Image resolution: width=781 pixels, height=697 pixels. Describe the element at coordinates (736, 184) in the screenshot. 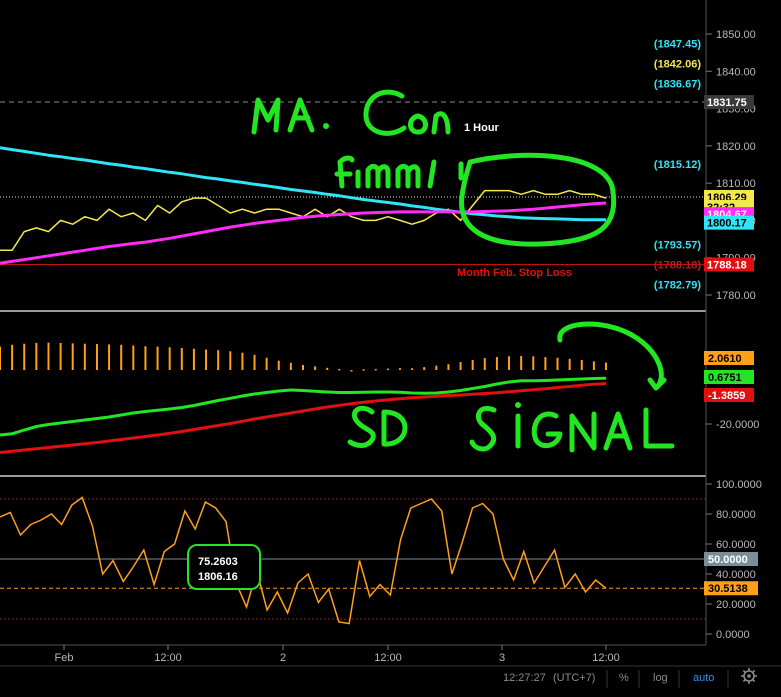

I see `price-tick-label: 1810.00` at that location.